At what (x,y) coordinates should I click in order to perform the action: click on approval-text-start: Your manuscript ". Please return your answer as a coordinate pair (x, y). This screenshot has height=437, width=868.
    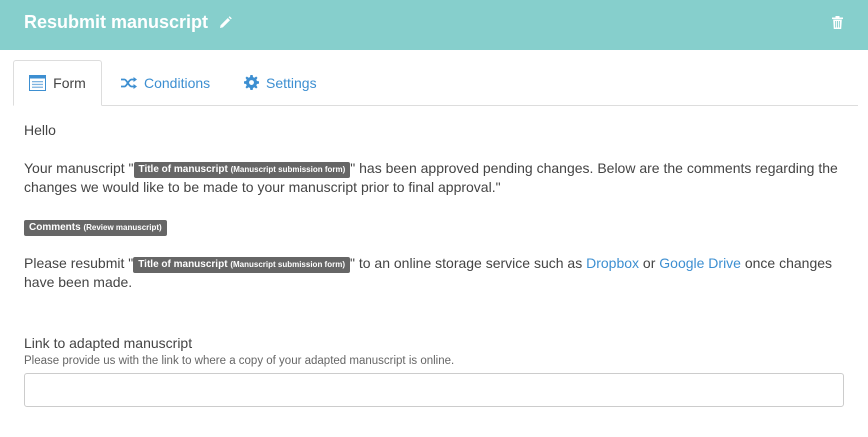
    Looking at the image, I should click on (79, 168).